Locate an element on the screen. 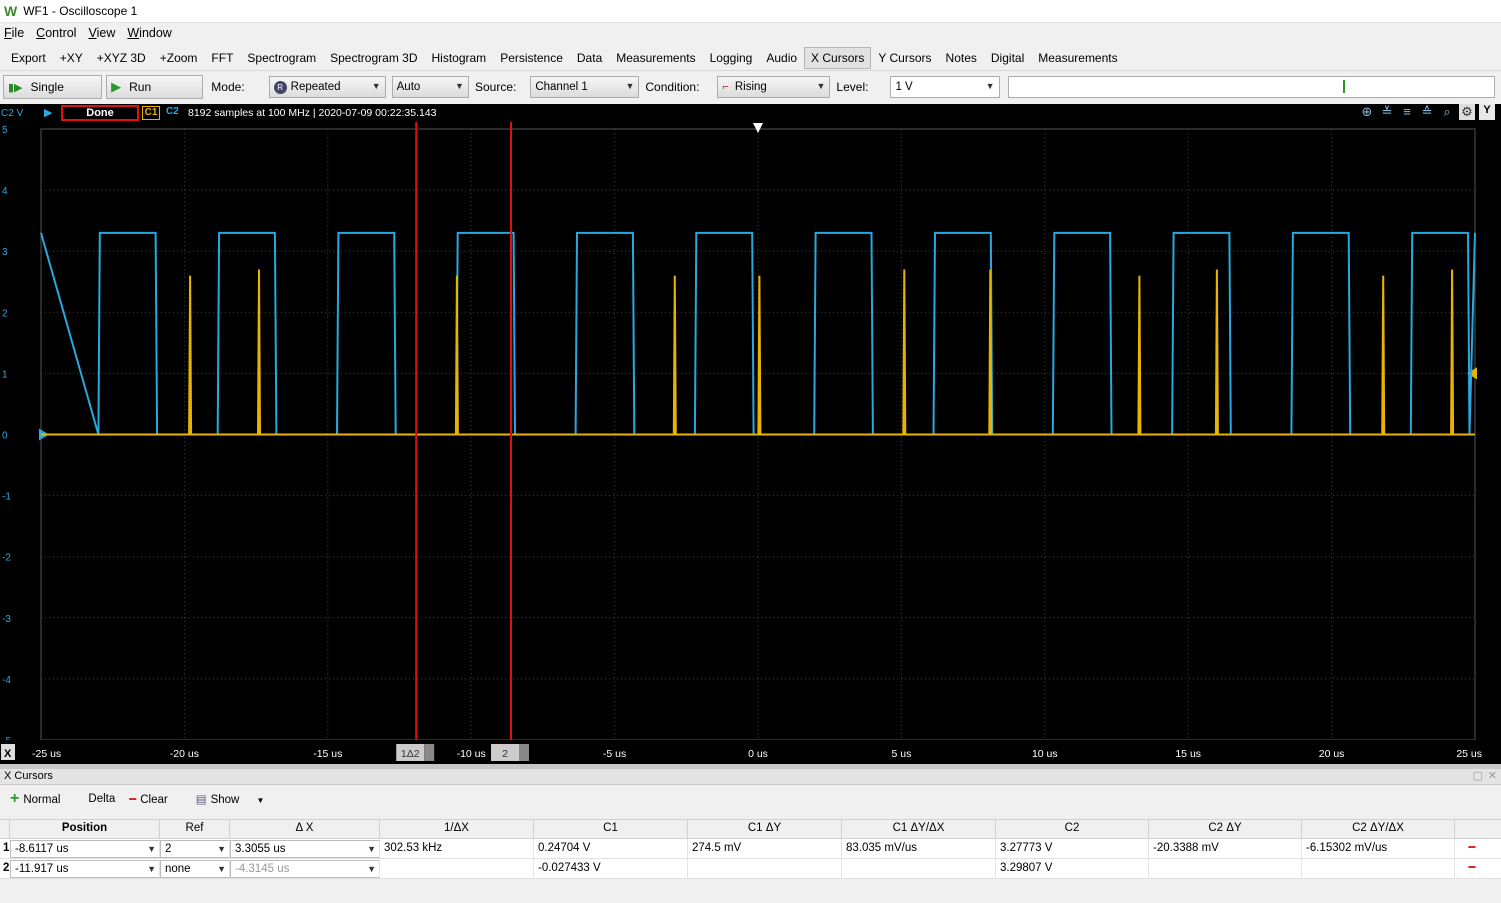 This screenshot has width=1501, height=903. toolbar-item-audio: Audio is located at coordinates (781, 58).